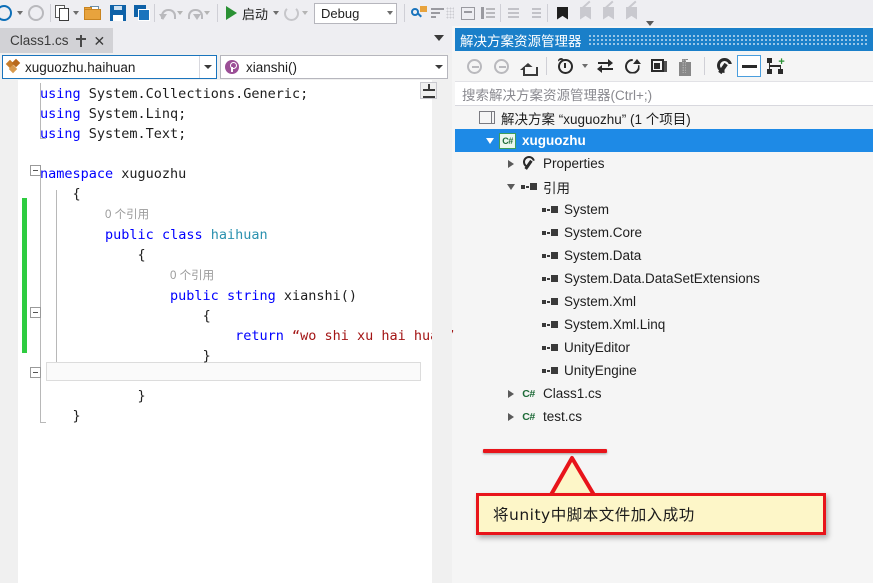 This screenshot has width=873, height=583. I want to click on pending-changes-button, so click(565, 66).